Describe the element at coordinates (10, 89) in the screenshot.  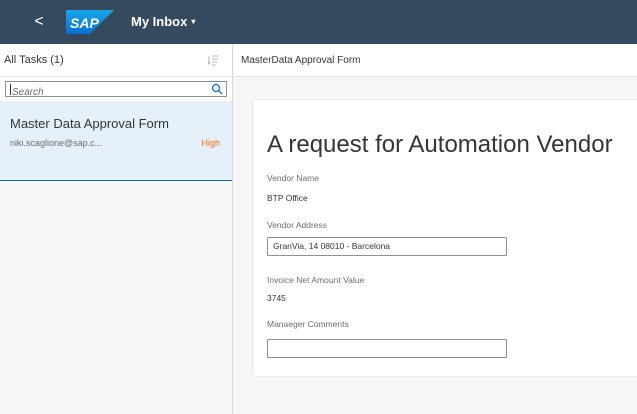
I see `text-cursor` at that location.